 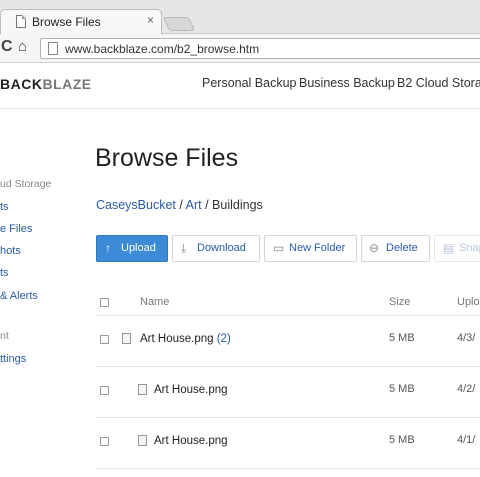 I want to click on upload-button: ↑ Upload, so click(x=132, y=248).